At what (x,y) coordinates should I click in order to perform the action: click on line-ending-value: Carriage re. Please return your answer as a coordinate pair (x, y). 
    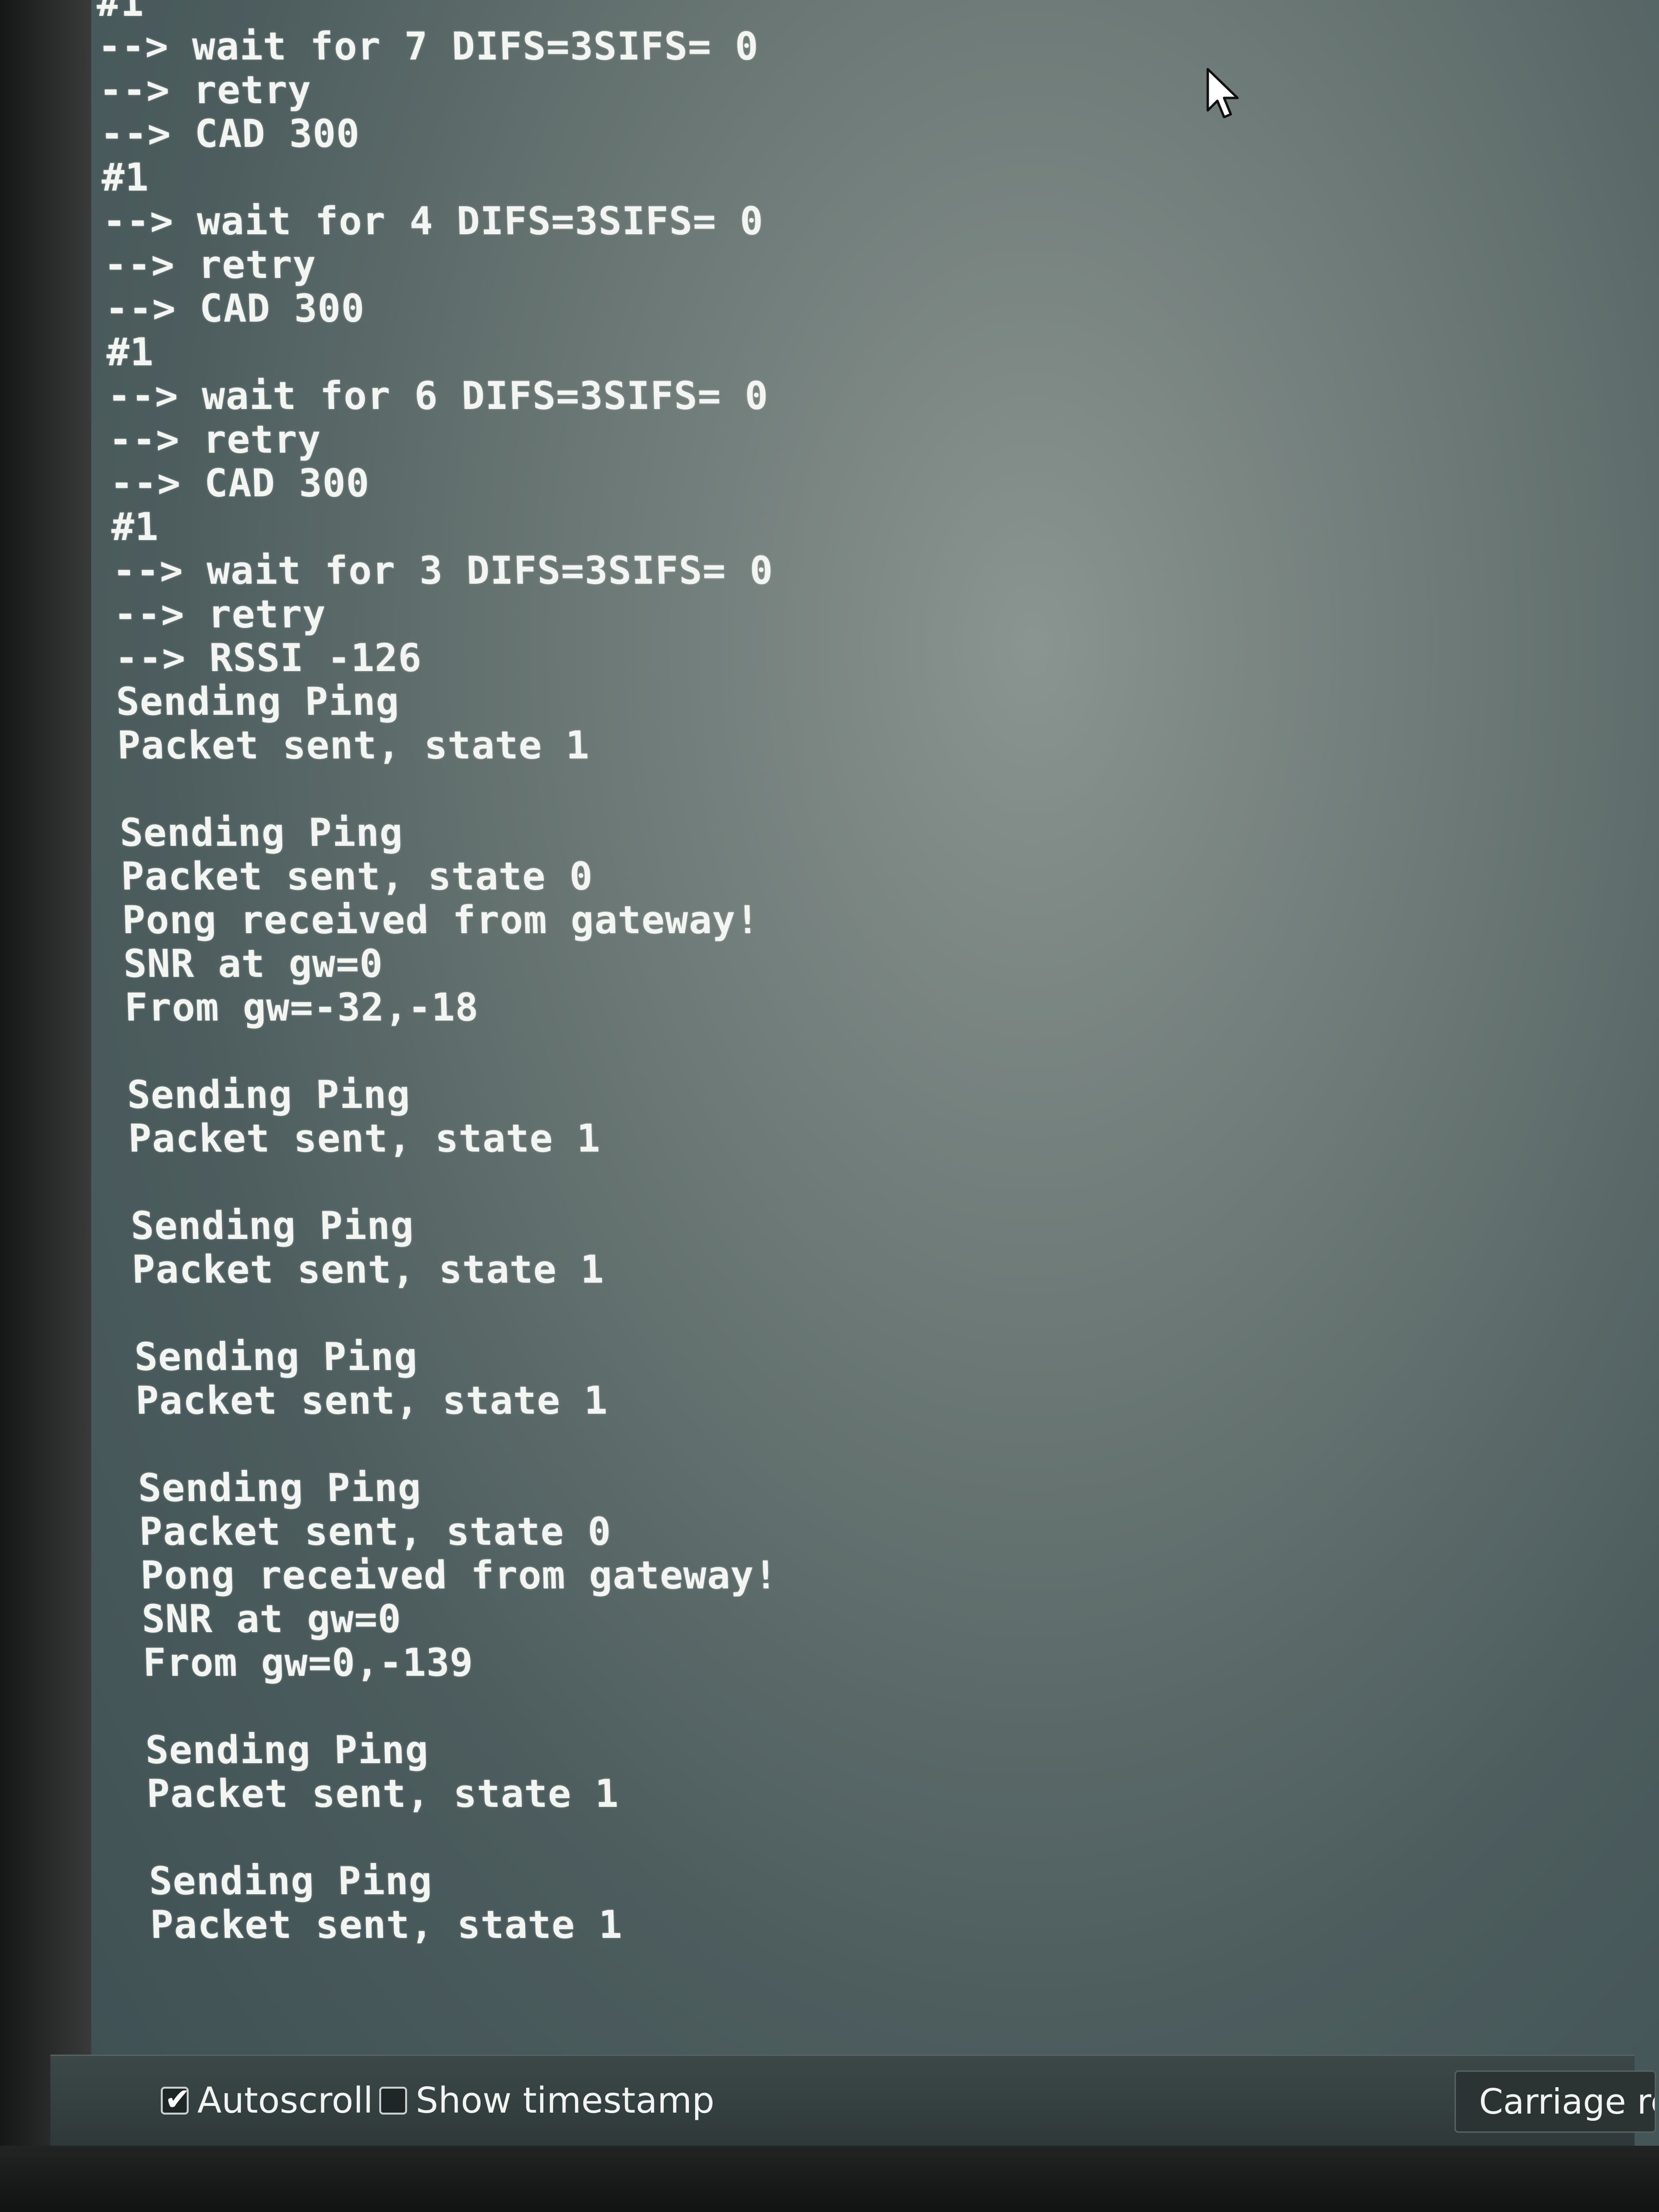
    Looking at the image, I should click on (1567, 2101).